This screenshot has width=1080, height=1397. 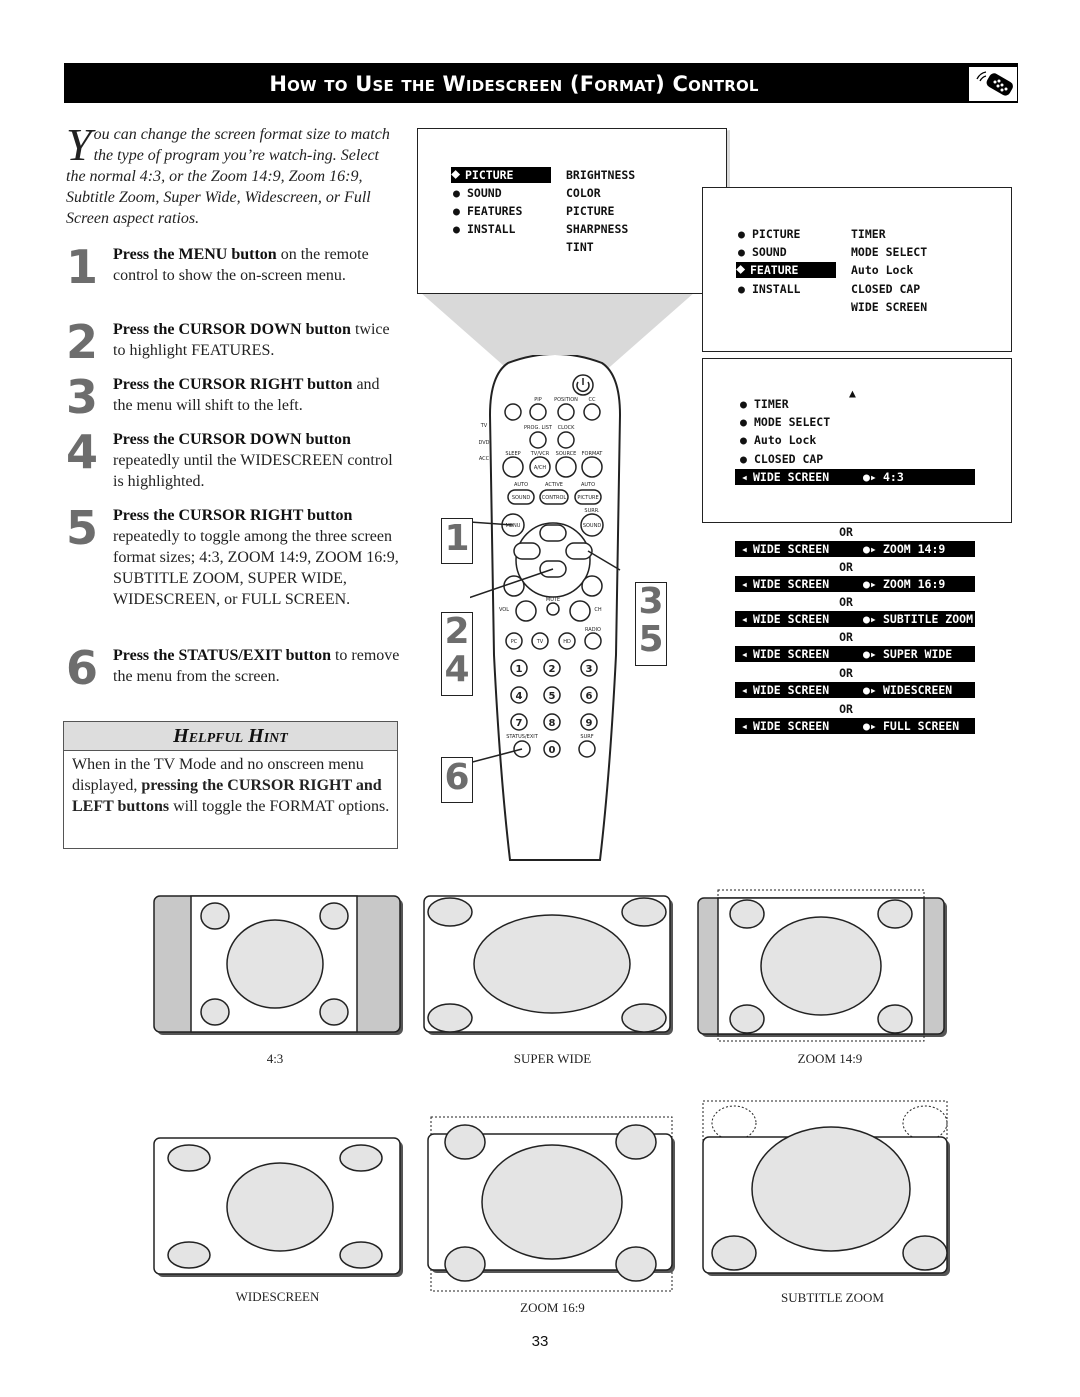 What do you see at coordinates (855, 726) in the screenshot?
I see `widescreen-option-row: ◂ WIDE SCREEN ●▸ FULL SCREEN` at bounding box center [855, 726].